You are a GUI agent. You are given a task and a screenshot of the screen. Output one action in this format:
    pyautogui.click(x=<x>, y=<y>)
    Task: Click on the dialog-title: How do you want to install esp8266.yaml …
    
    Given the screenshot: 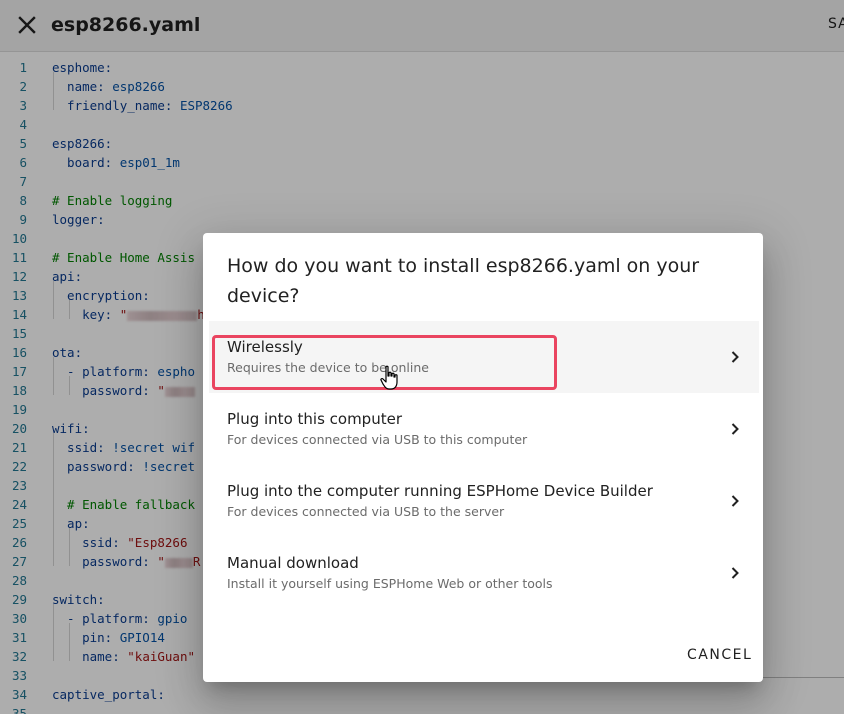 What is the action you would take?
    pyautogui.click(x=463, y=281)
    